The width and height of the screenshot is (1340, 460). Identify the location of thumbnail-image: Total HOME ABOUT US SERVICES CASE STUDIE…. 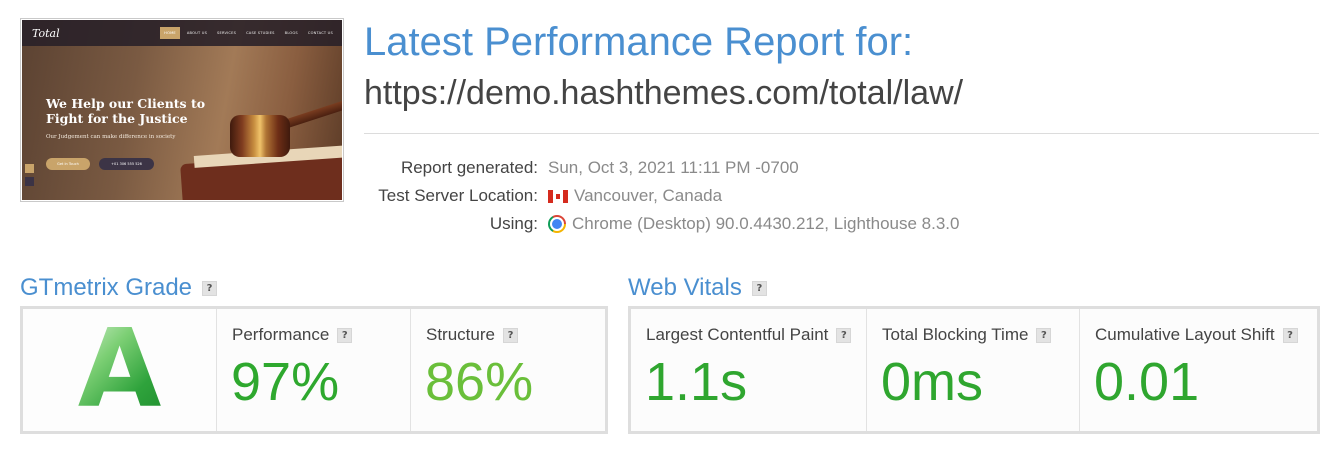
(182, 110).